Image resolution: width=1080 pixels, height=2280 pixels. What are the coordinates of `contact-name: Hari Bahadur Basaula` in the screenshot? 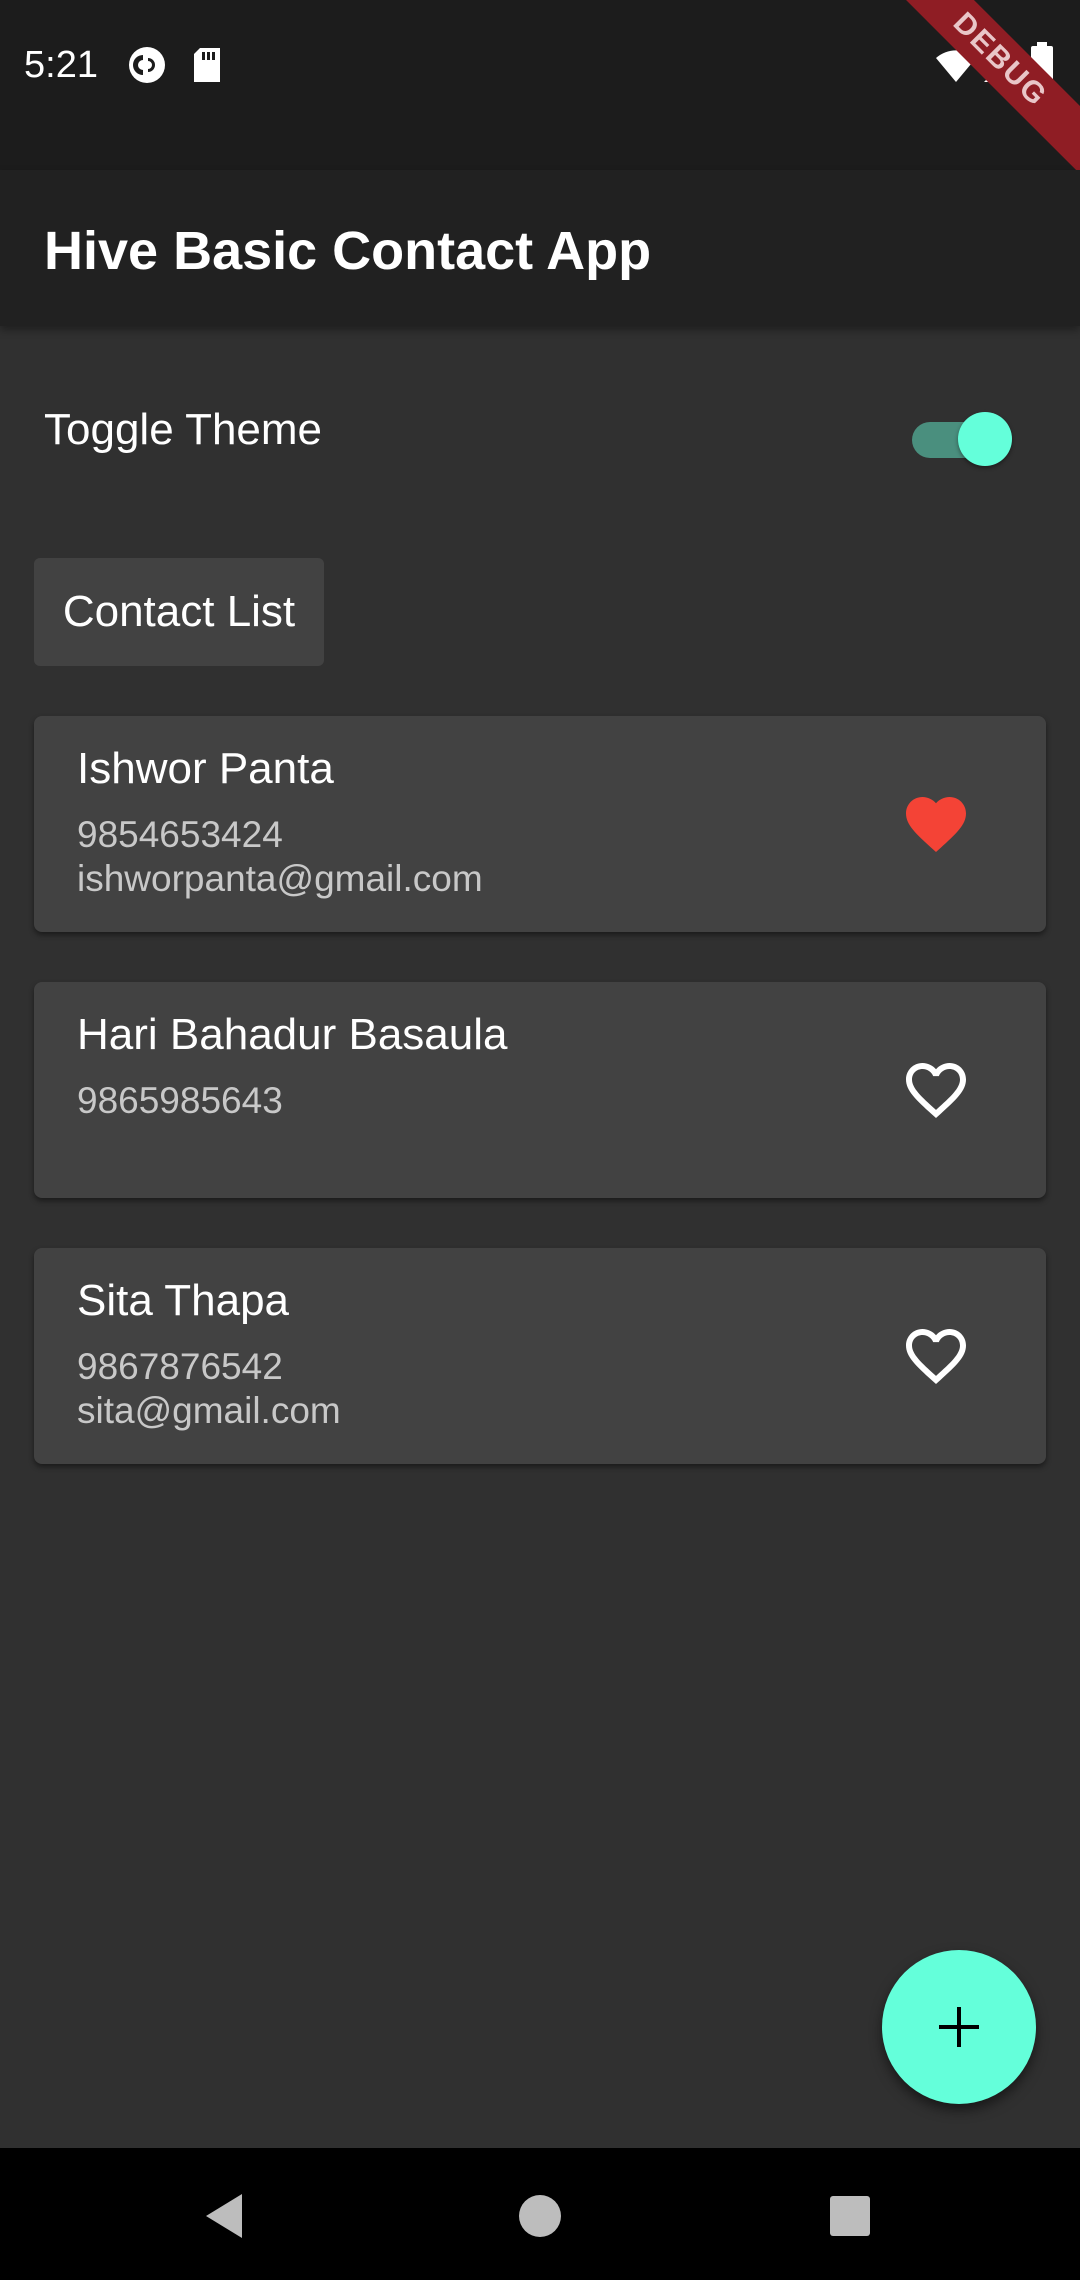 It's located at (292, 1034).